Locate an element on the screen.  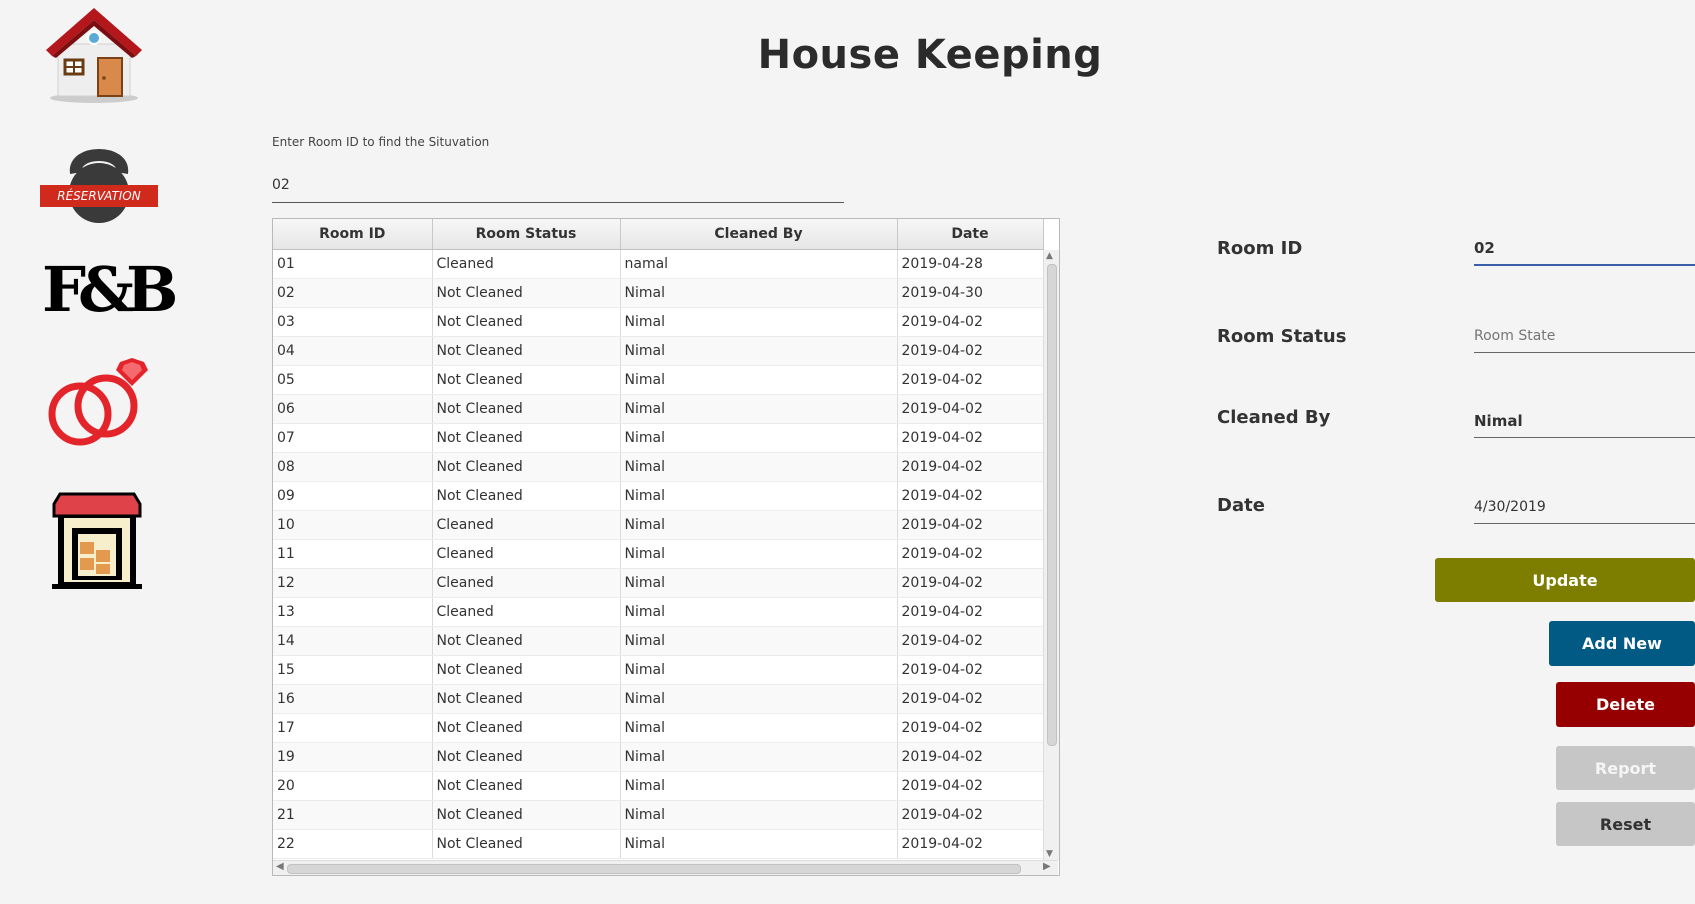
column-header-date: Date is located at coordinates (970, 234).